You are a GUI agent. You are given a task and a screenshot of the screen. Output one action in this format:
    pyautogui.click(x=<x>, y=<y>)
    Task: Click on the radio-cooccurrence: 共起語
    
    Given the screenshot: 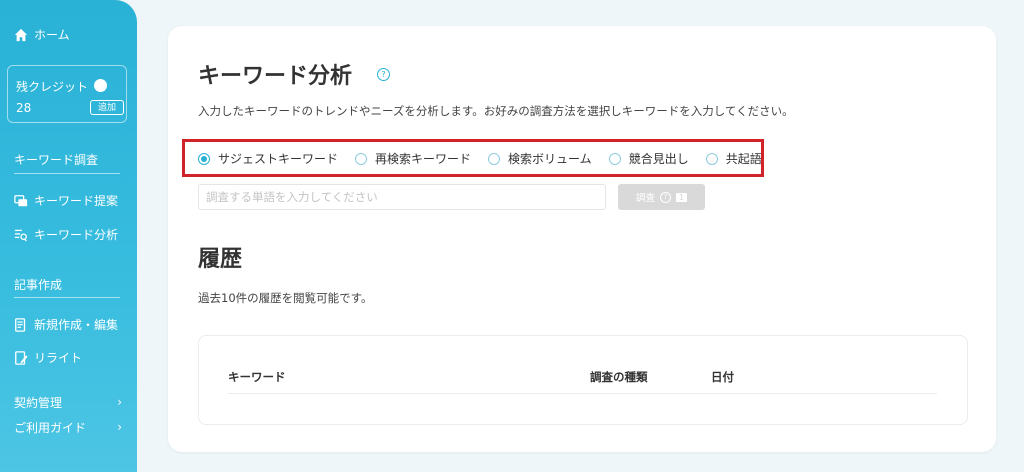 What is the action you would take?
    pyautogui.click(x=733, y=158)
    